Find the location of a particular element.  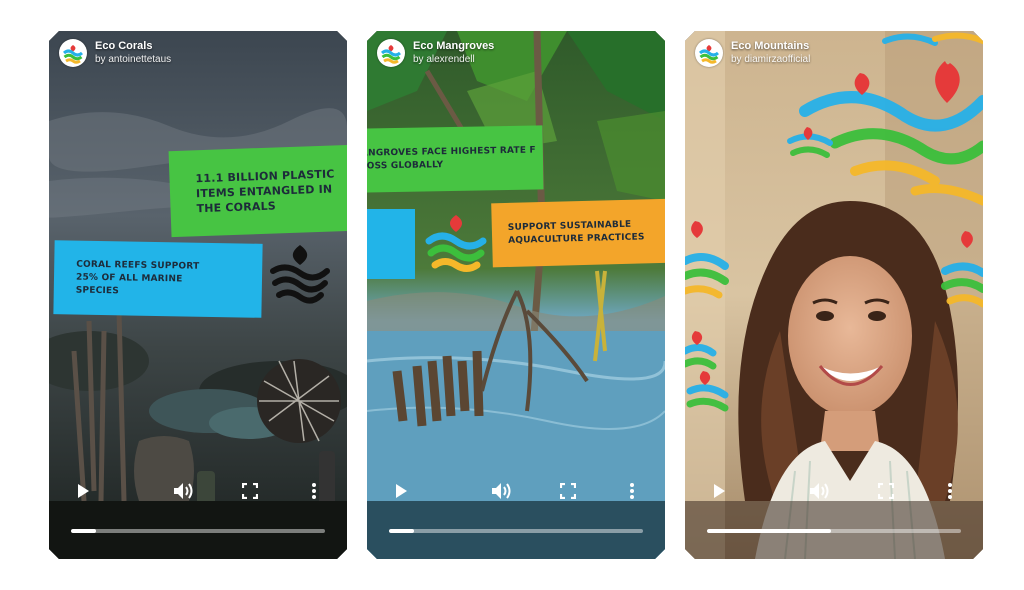

video-author: by diamirzaofficial is located at coordinates (770, 59).